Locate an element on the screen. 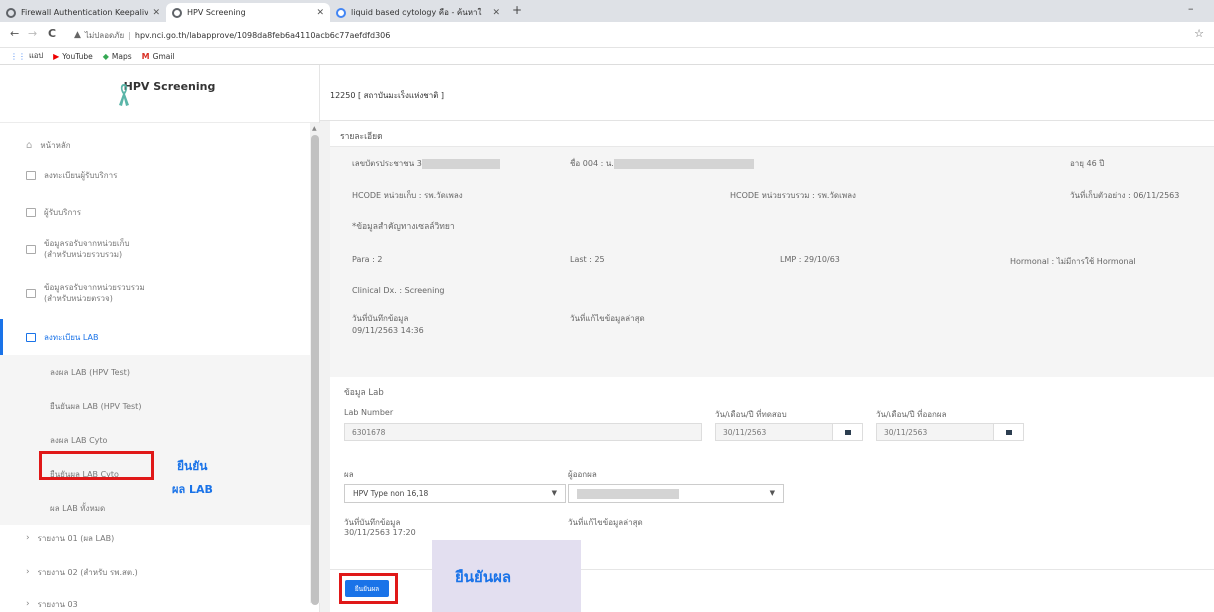 This screenshot has width=1214, height=612. bookmark-gmail: M Gmail is located at coordinates (158, 56).